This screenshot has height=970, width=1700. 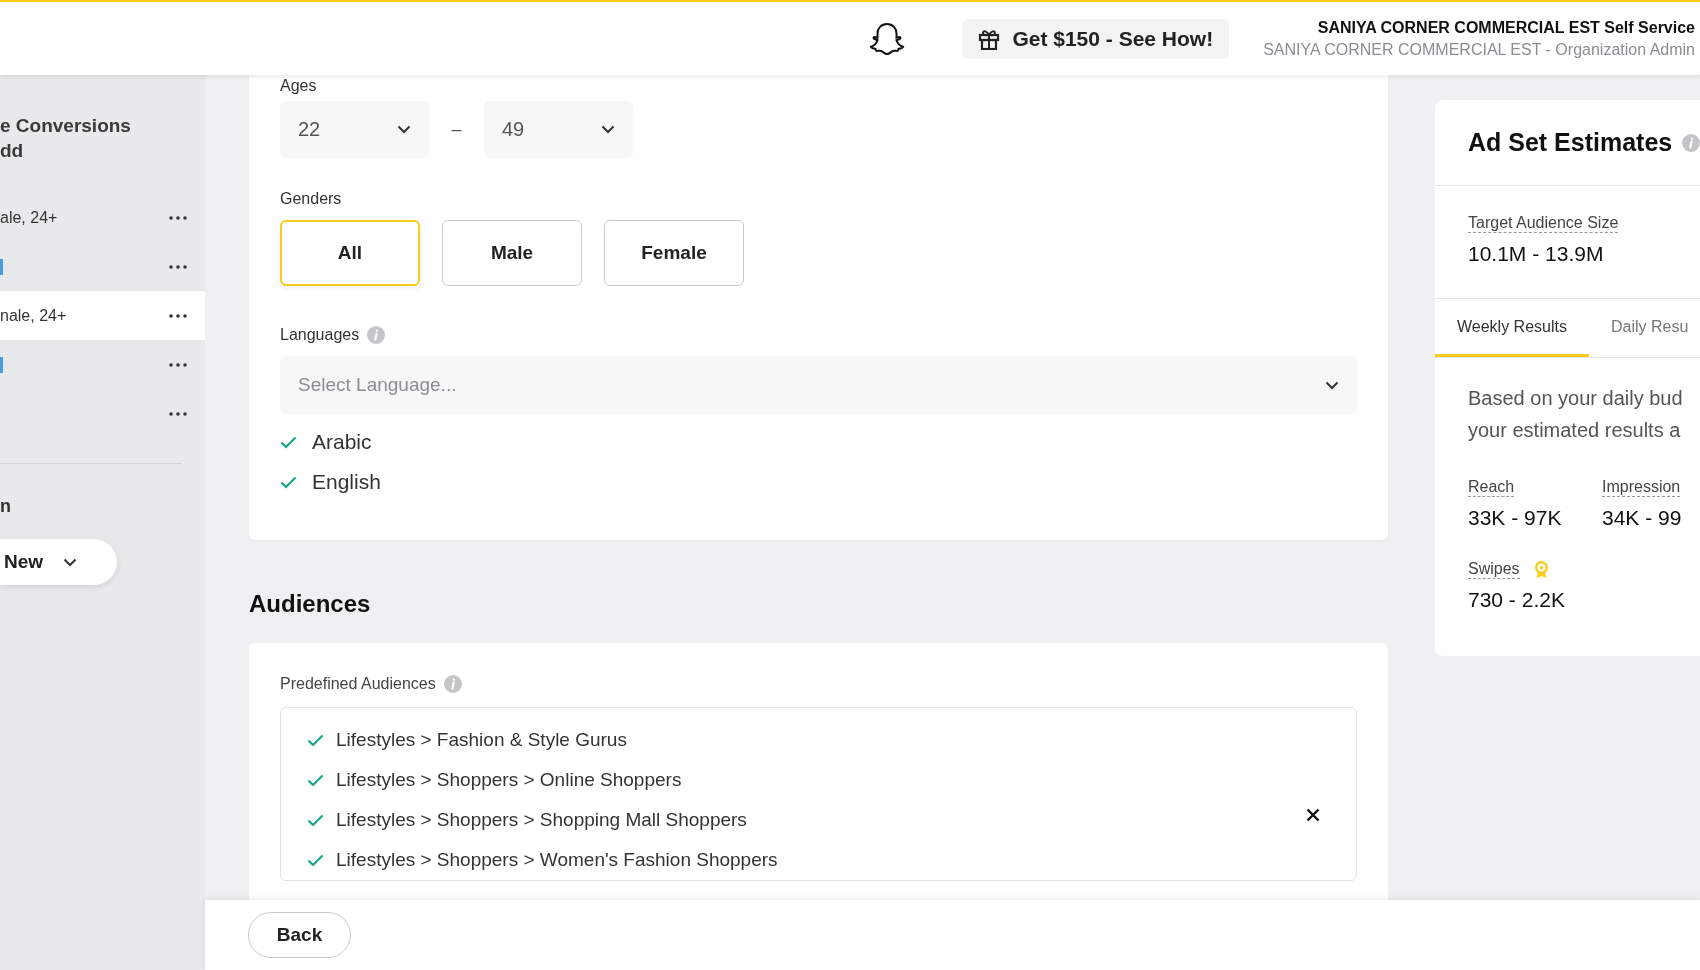 What do you see at coordinates (358, 684) in the screenshot?
I see `predefined-audiences-label: Predefined Audiences` at bounding box center [358, 684].